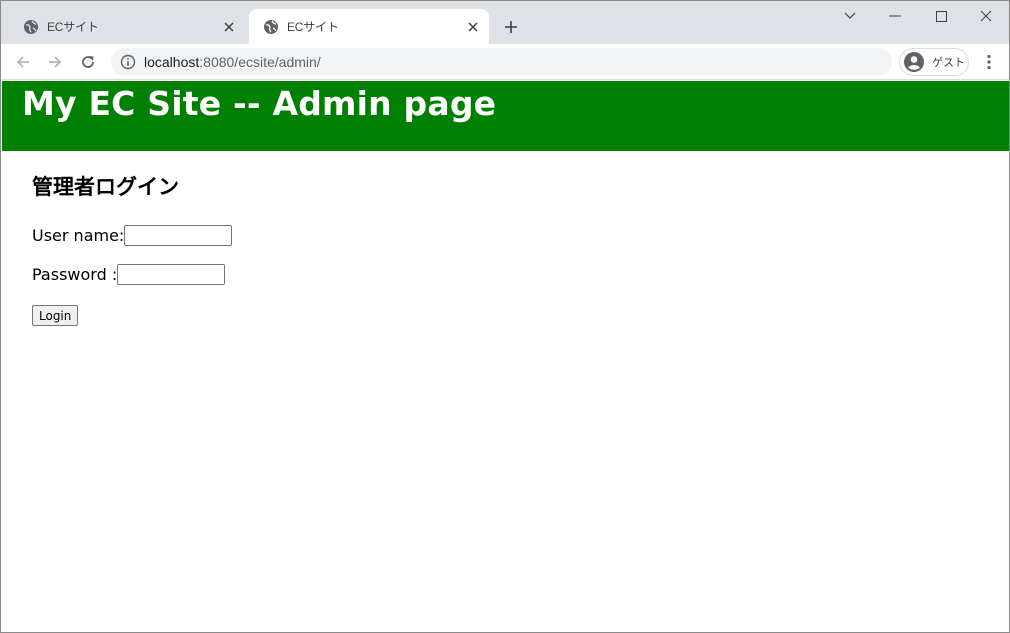 This screenshot has width=1010, height=633. What do you see at coordinates (127, 26) in the screenshot?
I see `tab-ecsite-1: ECサイト` at bounding box center [127, 26].